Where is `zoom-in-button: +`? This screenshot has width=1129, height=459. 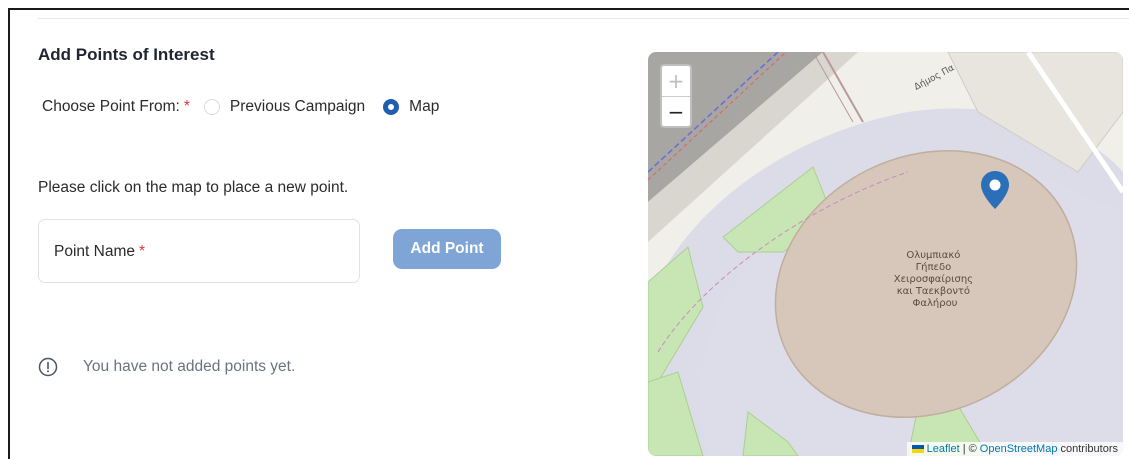
zoom-in-button: + is located at coordinates (676, 81).